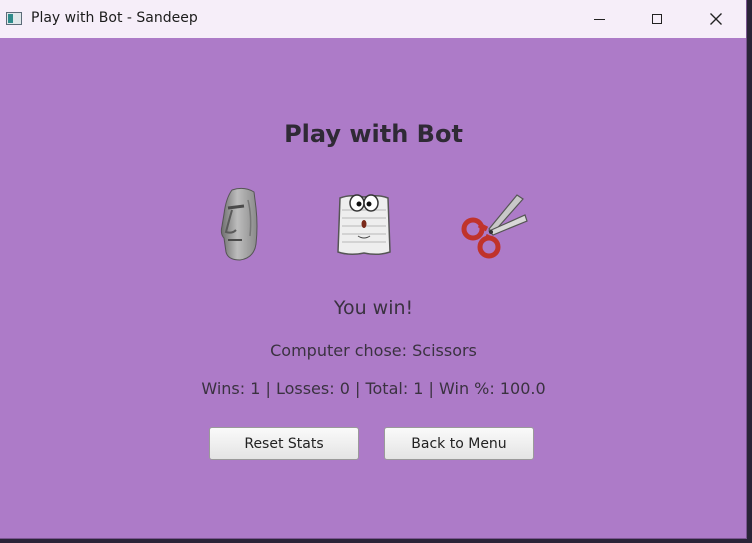 This screenshot has height=543, width=752. I want to click on minimize-icon, so click(599, 19).